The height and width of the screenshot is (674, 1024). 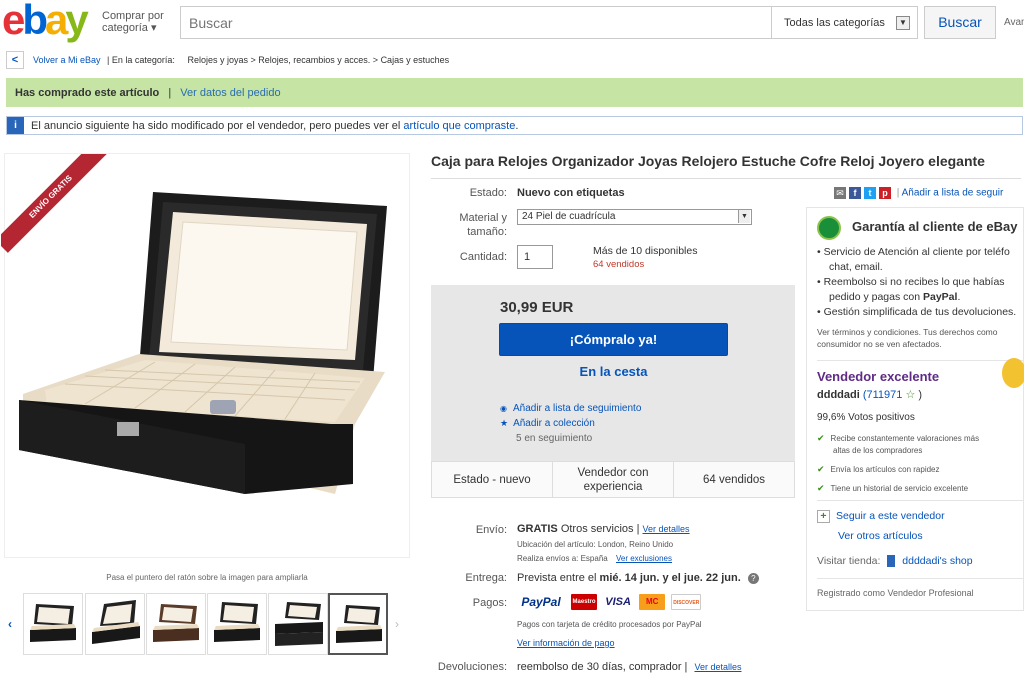 What do you see at coordinates (571, 193) in the screenshot?
I see `condition-value: Nuevo con etiquetas` at bounding box center [571, 193].